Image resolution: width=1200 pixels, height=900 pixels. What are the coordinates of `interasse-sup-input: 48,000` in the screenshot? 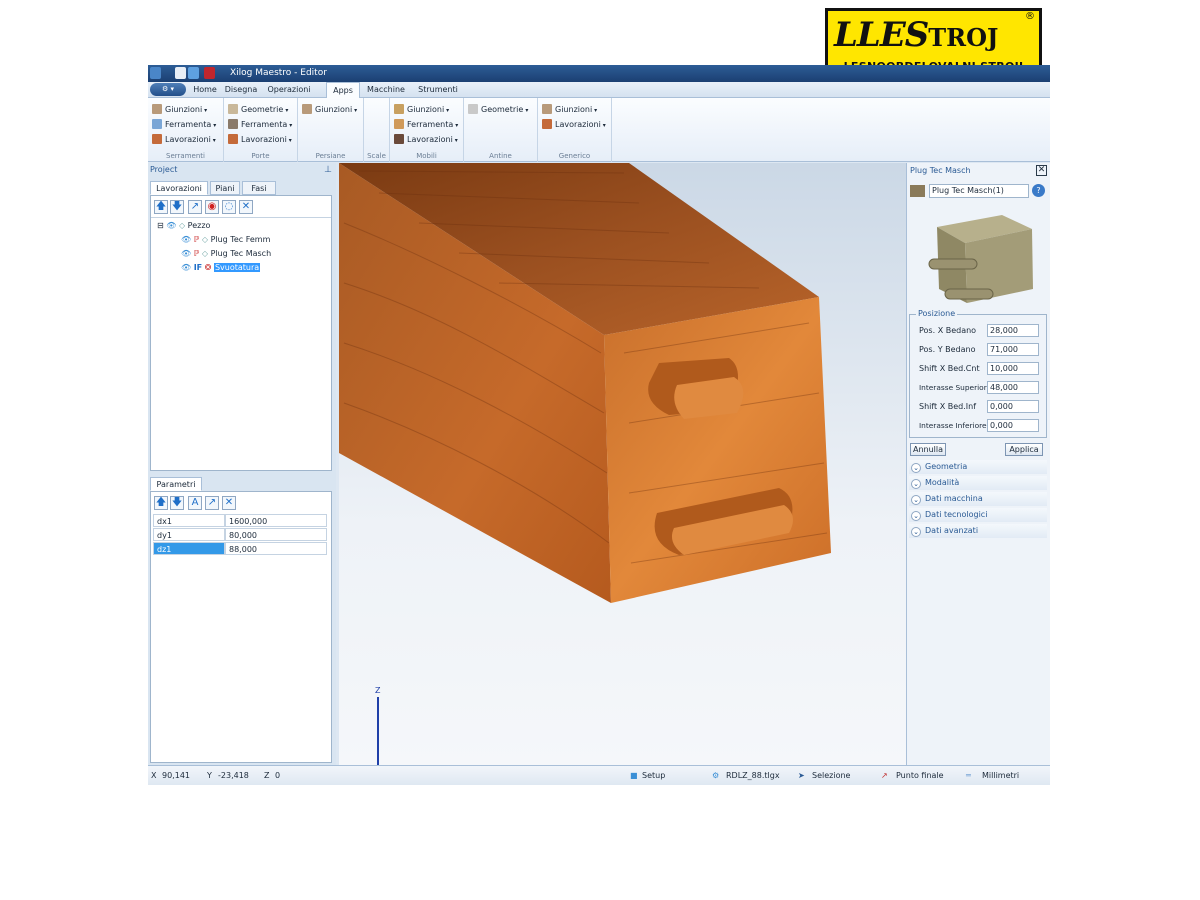 It's located at (1013, 387).